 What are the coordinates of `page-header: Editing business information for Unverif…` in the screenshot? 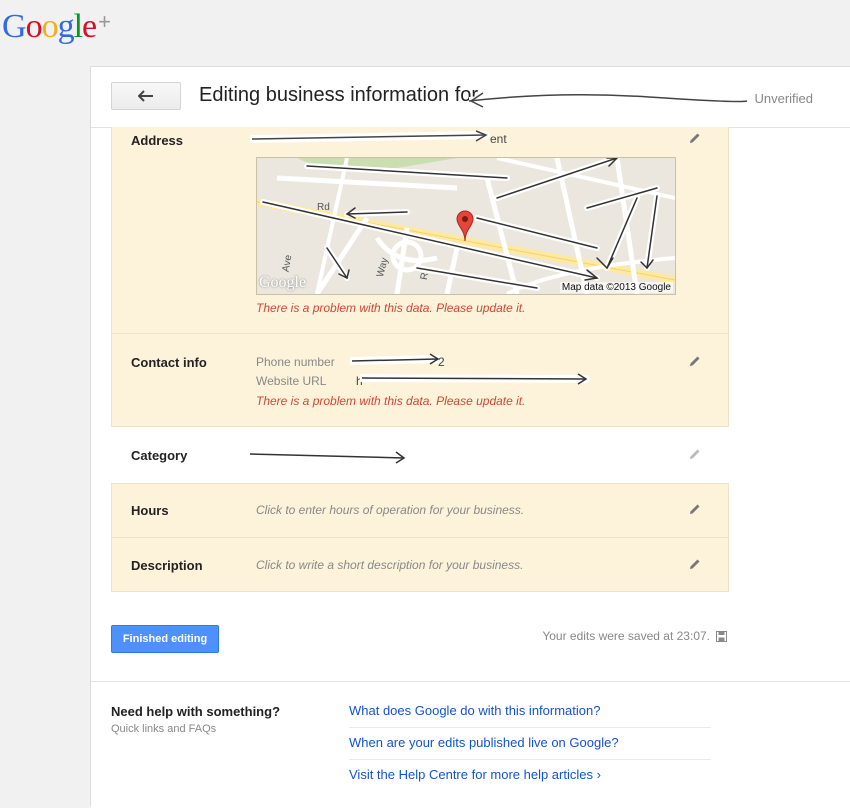 It's located at (470, 97).